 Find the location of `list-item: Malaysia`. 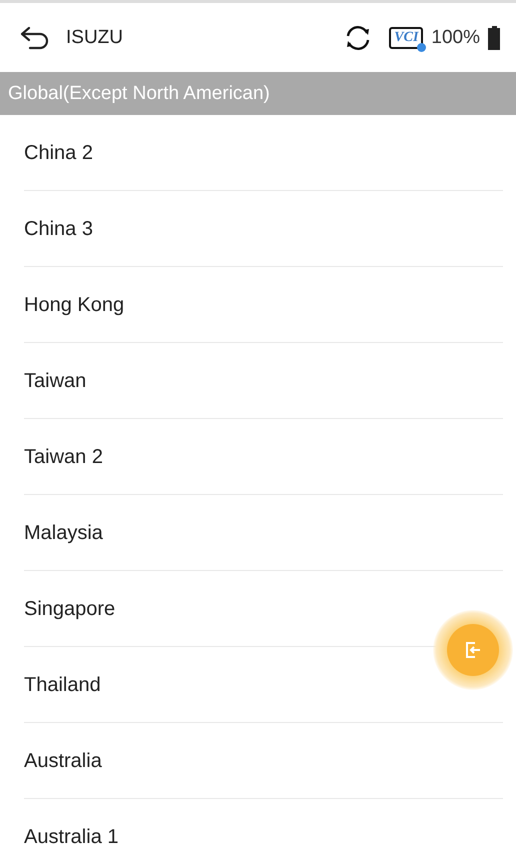

list-item: Malaysia is located at coordinates (263, 533).